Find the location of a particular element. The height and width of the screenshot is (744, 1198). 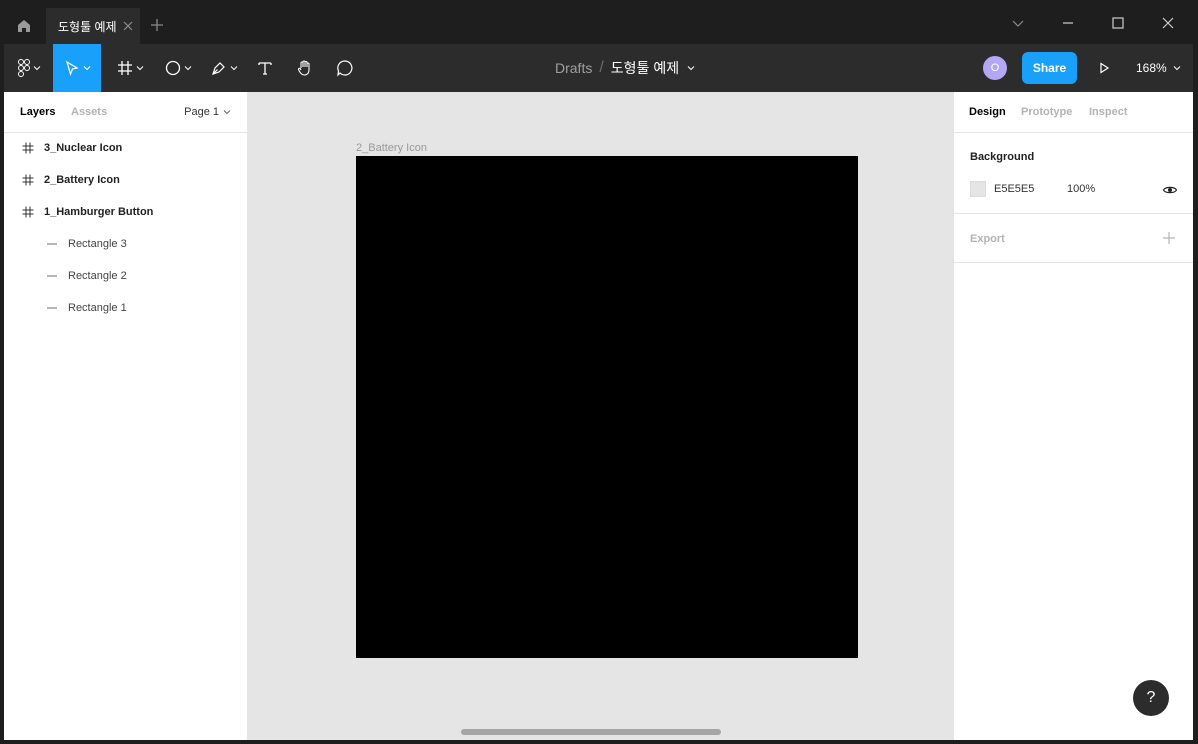

move-tool is located at coordinates (77, 68).